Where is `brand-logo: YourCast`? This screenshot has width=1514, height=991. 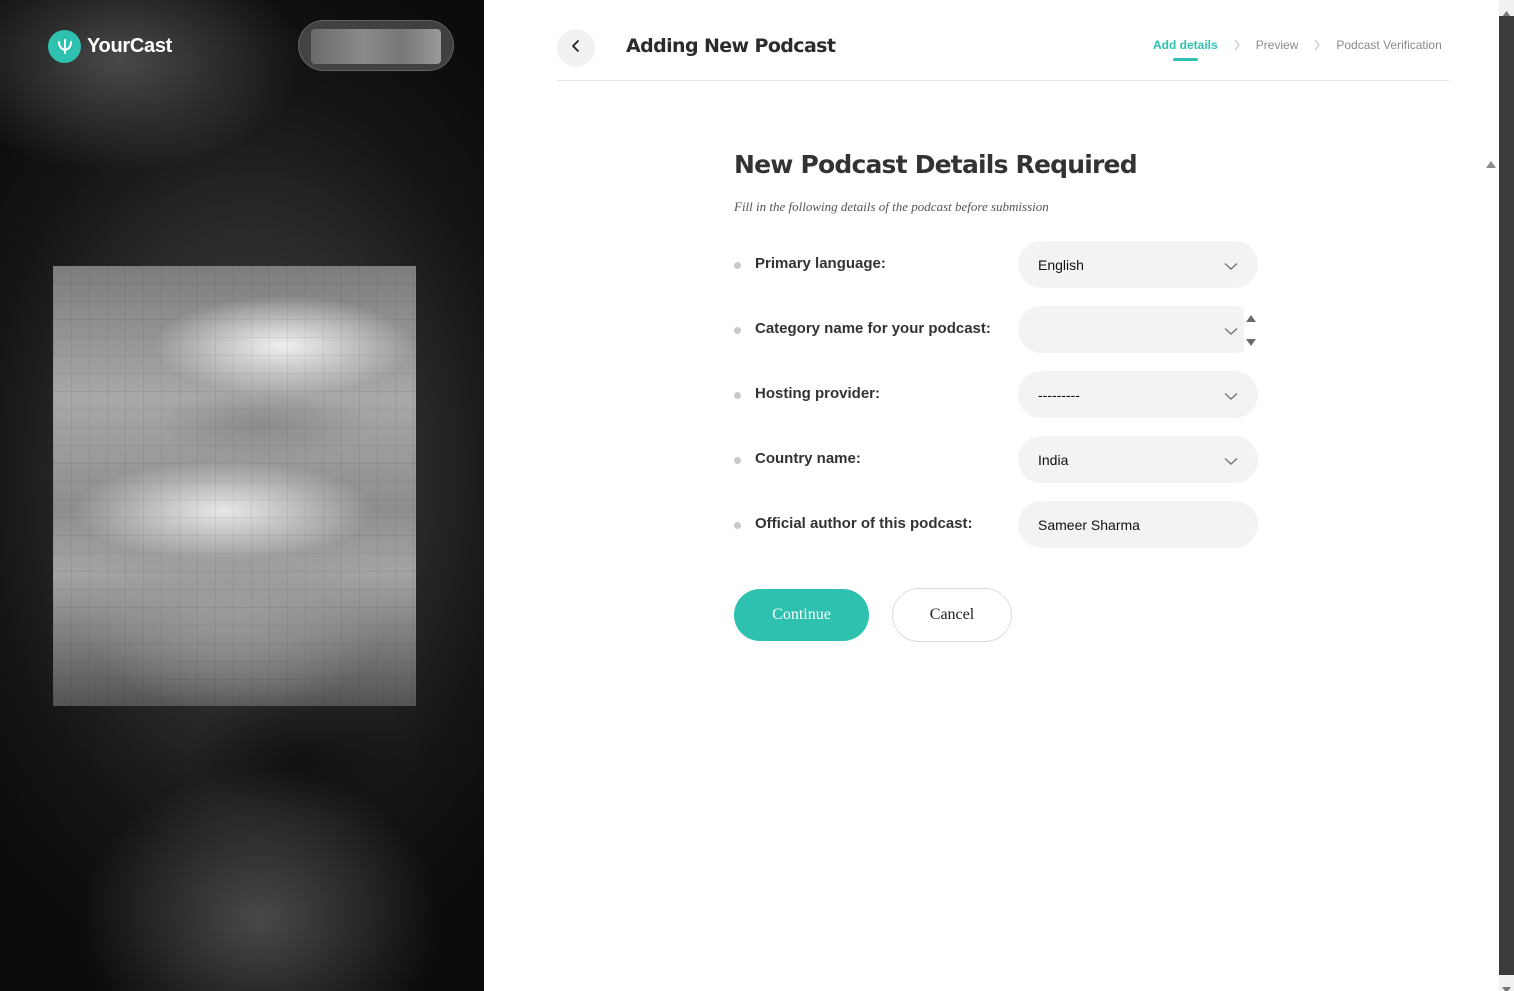
brand-logo: YourCast is located at coordinates (110, 46).